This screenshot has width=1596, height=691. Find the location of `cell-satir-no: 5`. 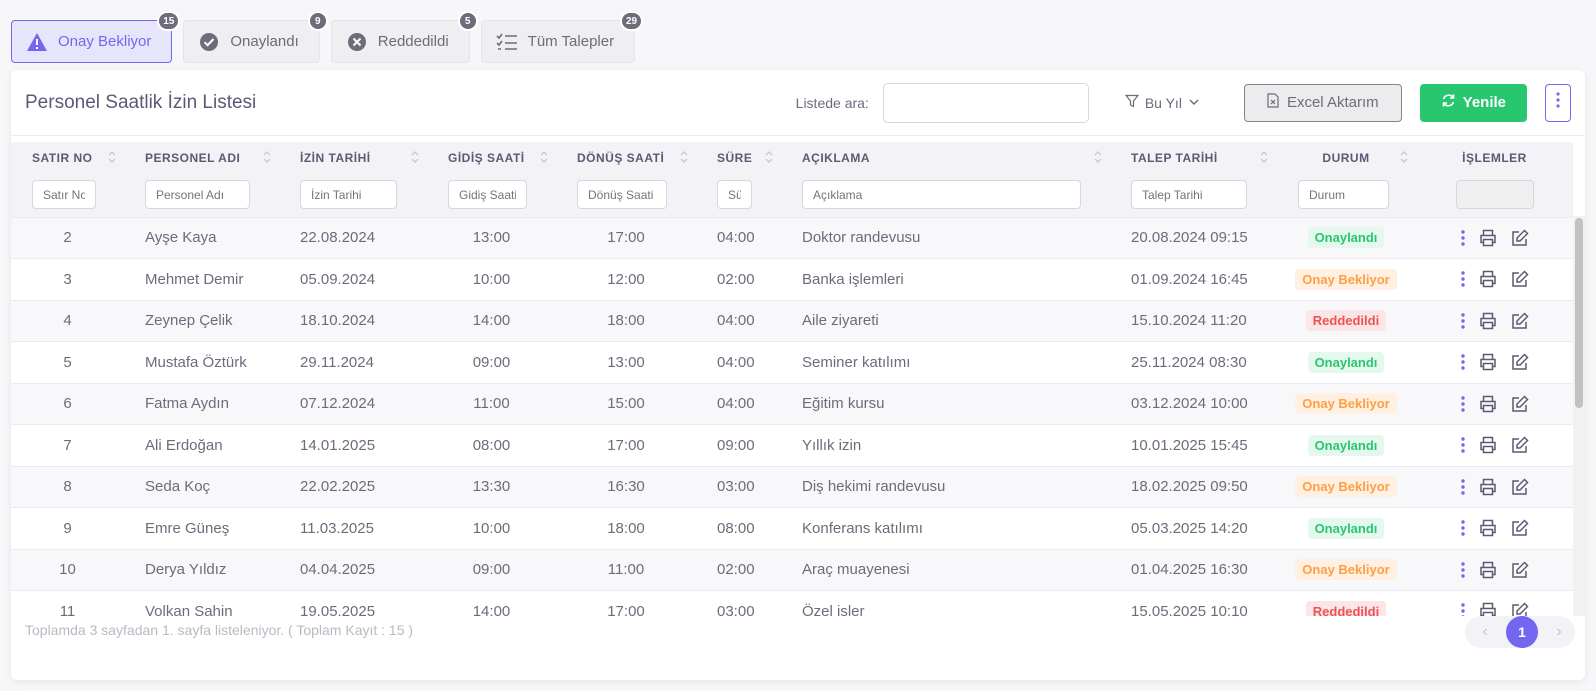

cell-satir-no: 5 is located at coordinates (67, 362).